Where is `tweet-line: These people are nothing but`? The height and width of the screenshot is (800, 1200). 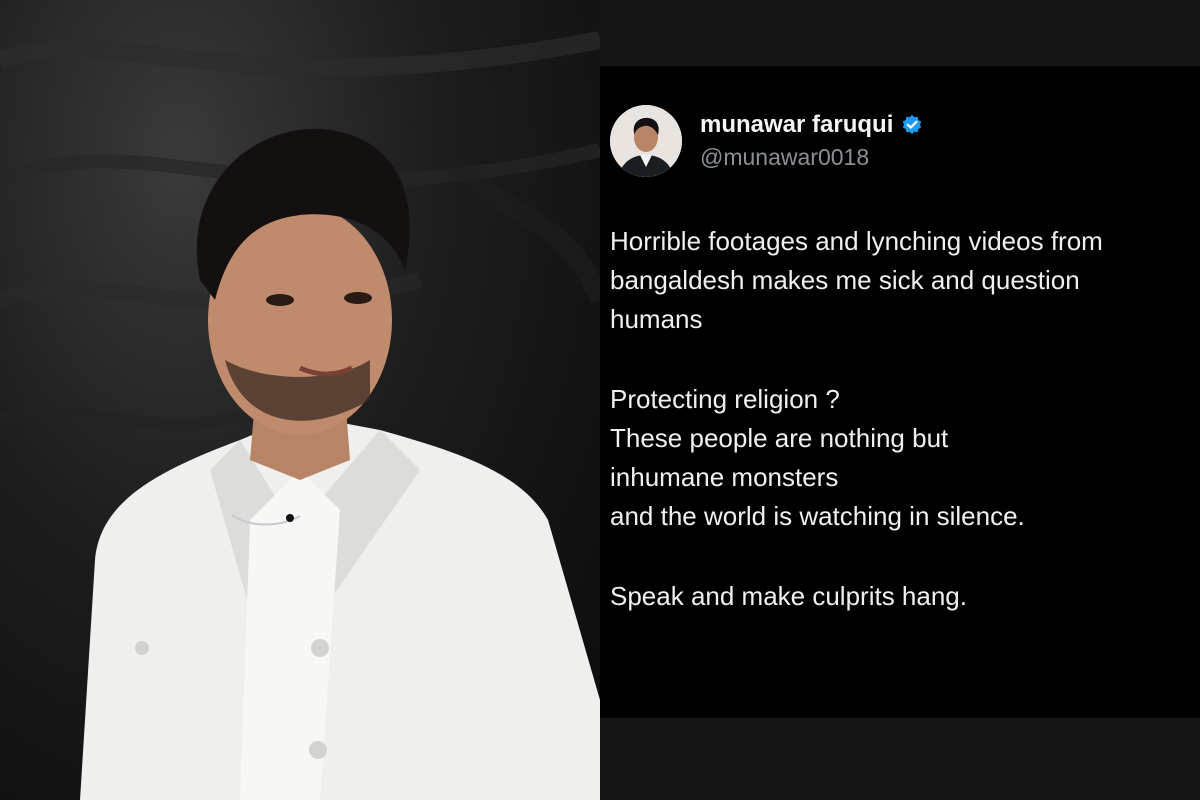
tweet-line: These people are nothing but is located at coordinates (779, 438).